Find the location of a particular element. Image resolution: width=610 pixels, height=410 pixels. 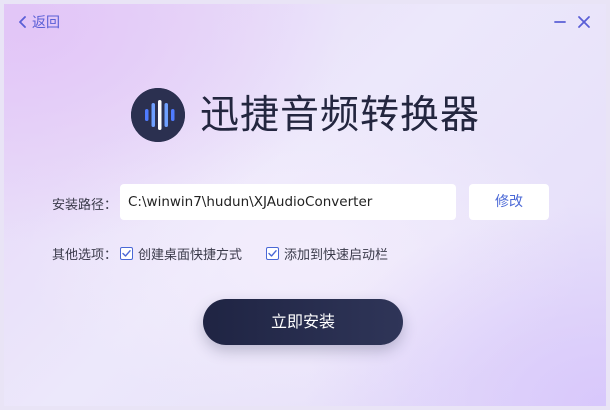

minimize-icon is located at coordinates (560, 22).